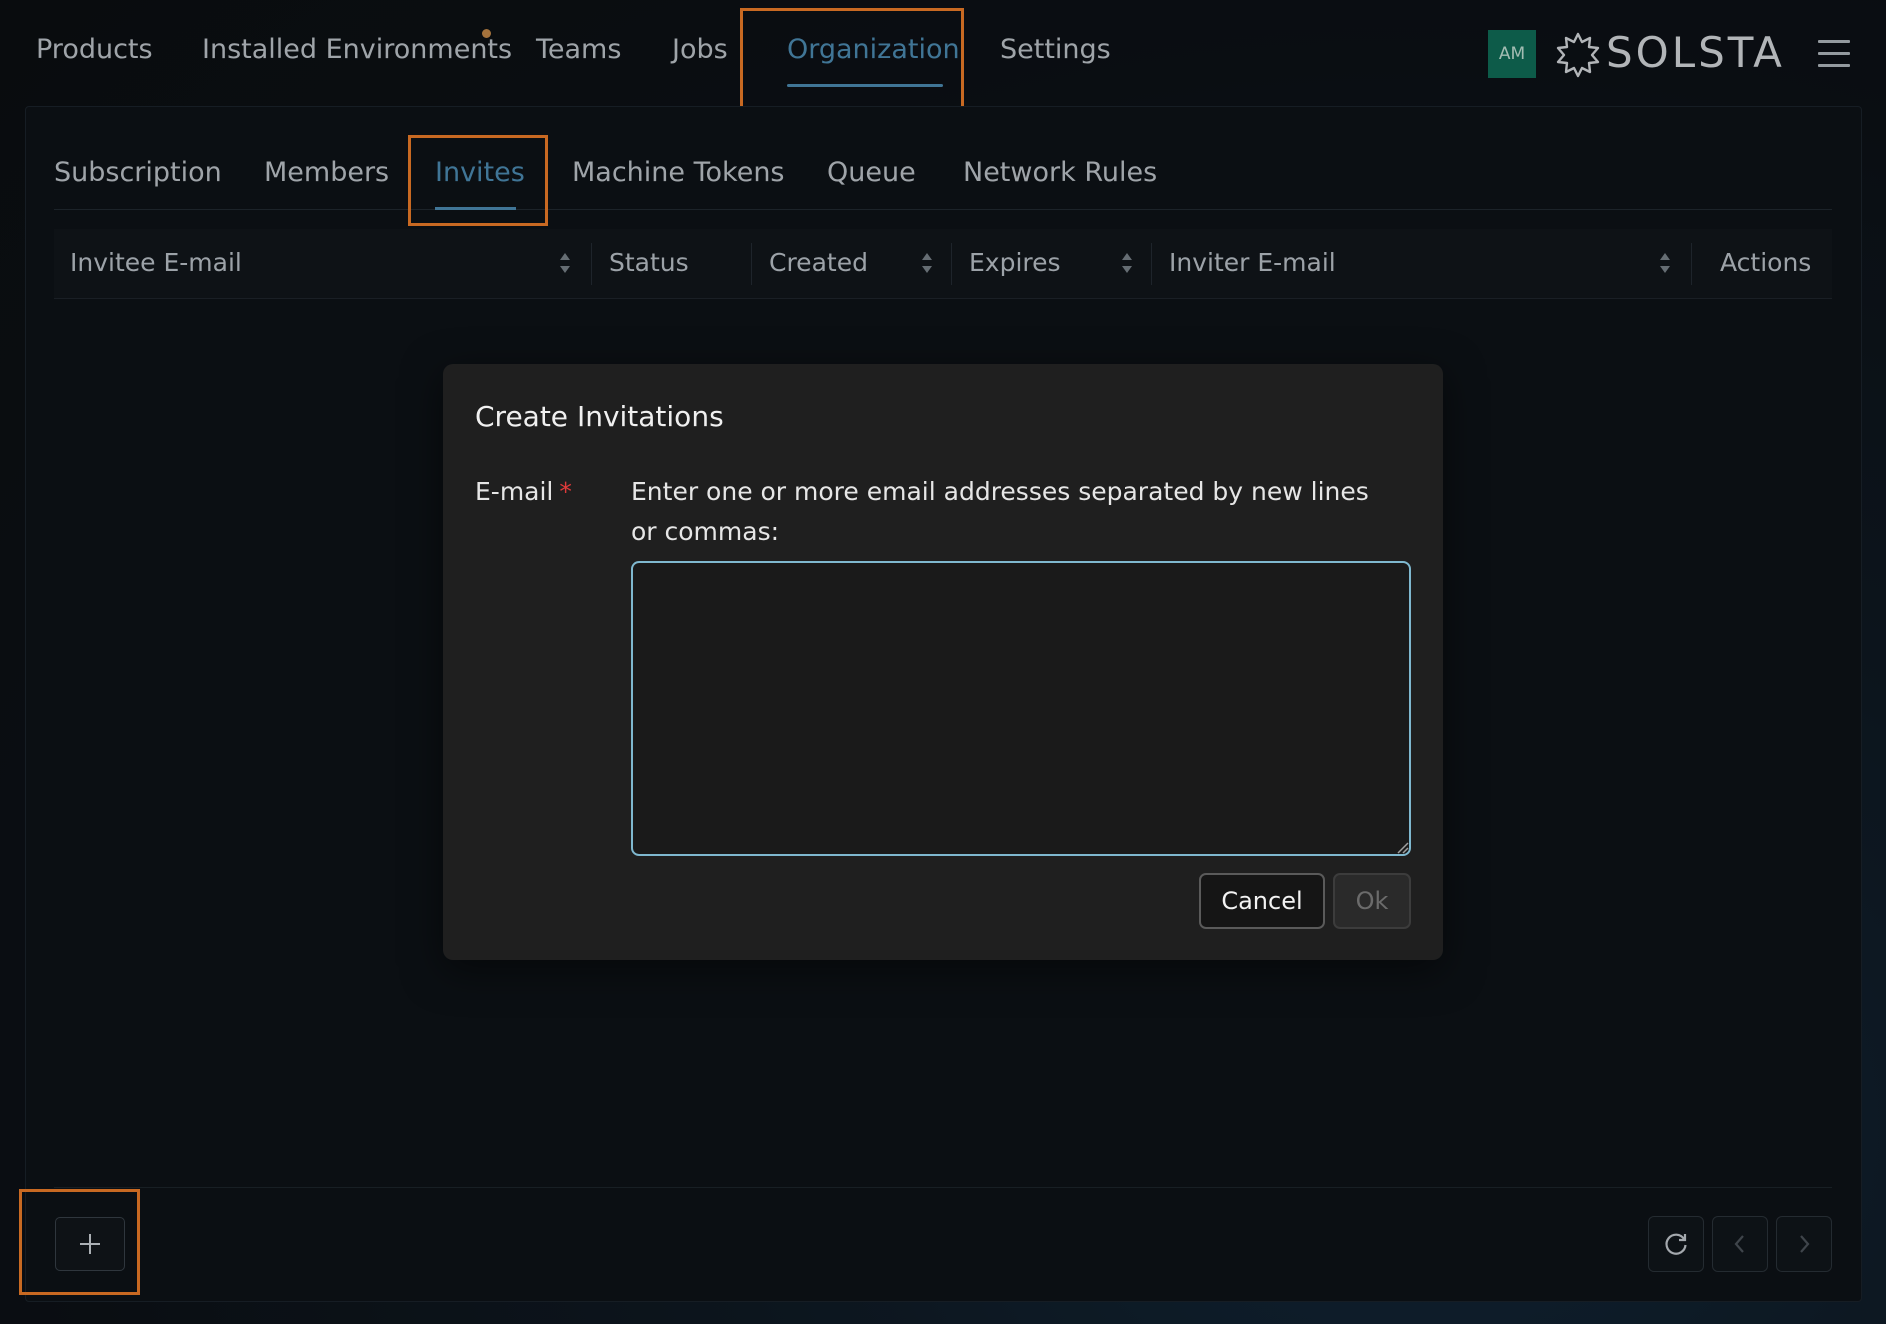 The width and height of the screenshot is (1886, 1324). Describe the element at coordinates (565, 491) in the screenshot. I see `required-marker: *` at that location.